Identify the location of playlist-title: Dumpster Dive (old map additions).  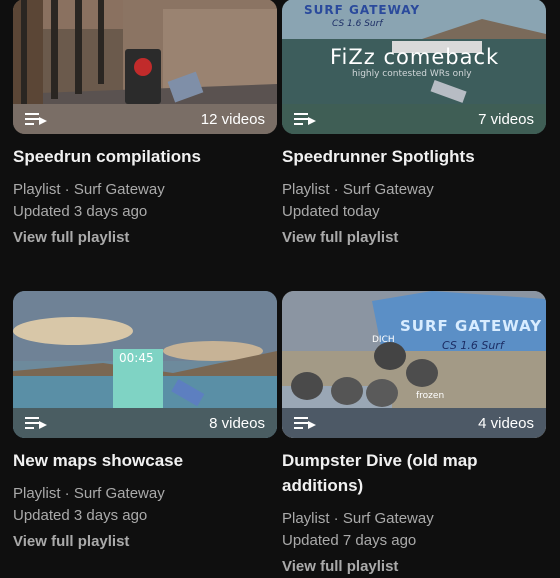
(414, 473).